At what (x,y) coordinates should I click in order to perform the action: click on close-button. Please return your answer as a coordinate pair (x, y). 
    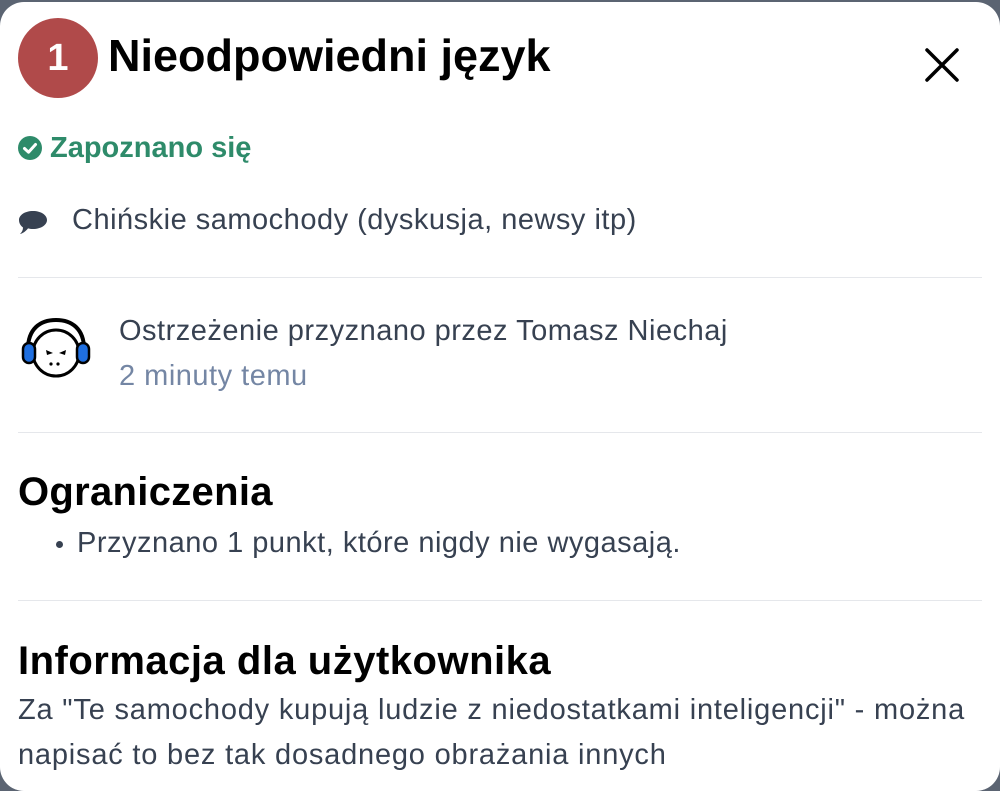
    Looking at the image, I should click on (942, 65).